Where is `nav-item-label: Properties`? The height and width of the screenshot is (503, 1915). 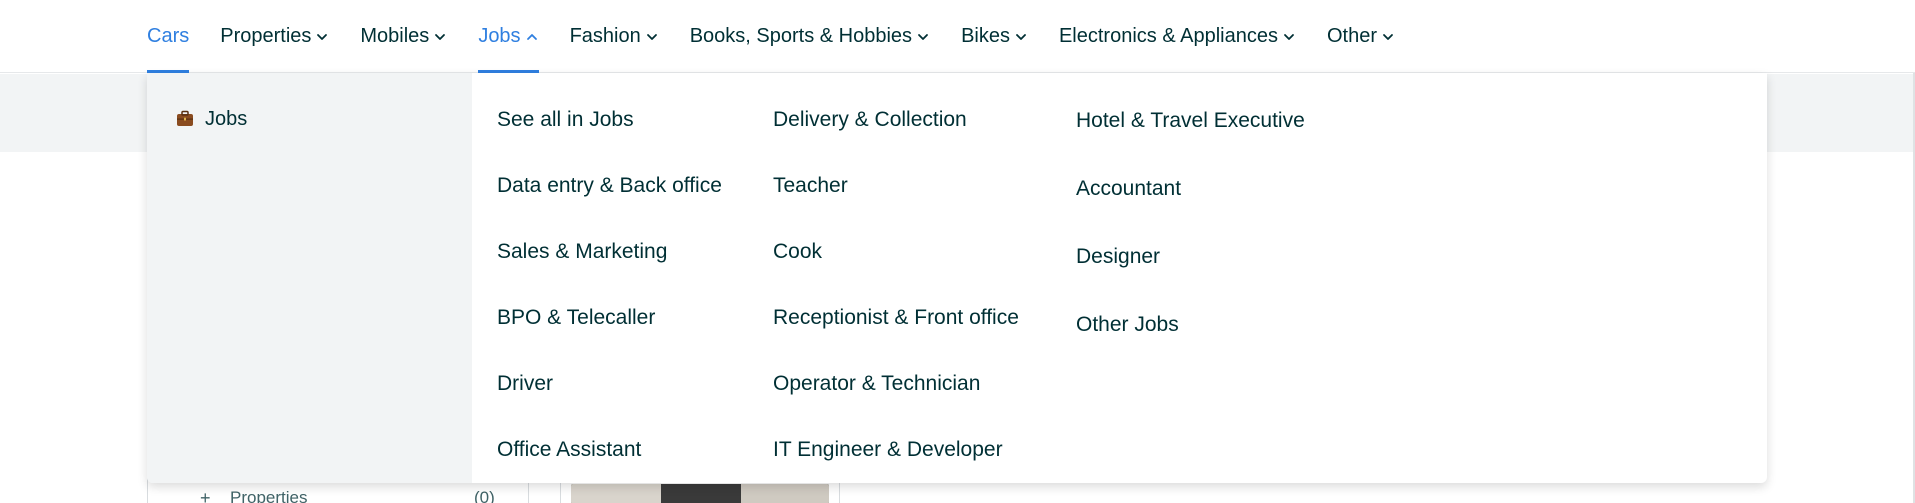
nav-item-label: Properties is located at coordinates (266, 36).